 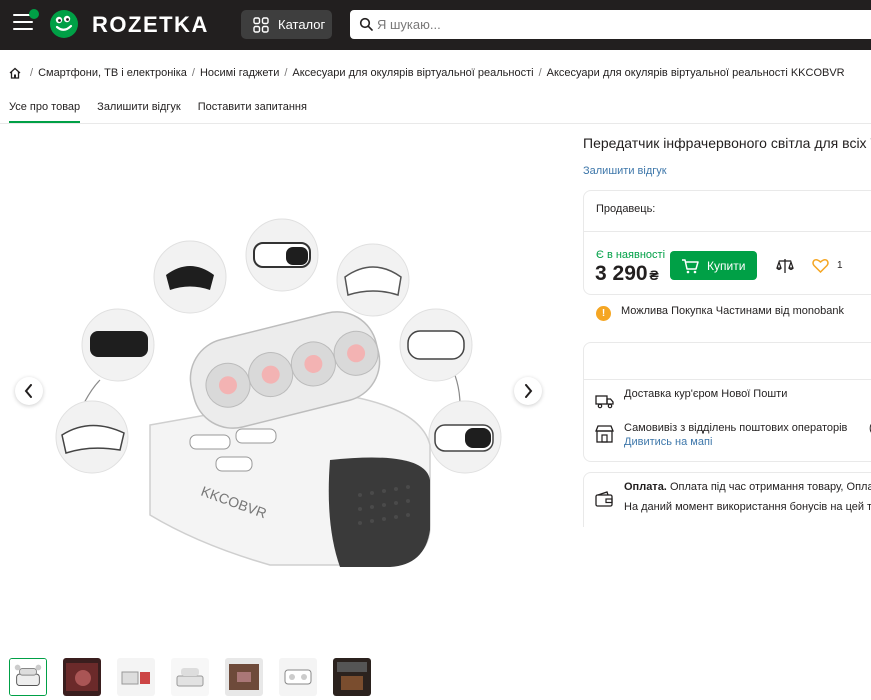 What do you see at coordinates (604, 402) in the screenshot?
I see `truck-icon` at bounding box center [604, 402].